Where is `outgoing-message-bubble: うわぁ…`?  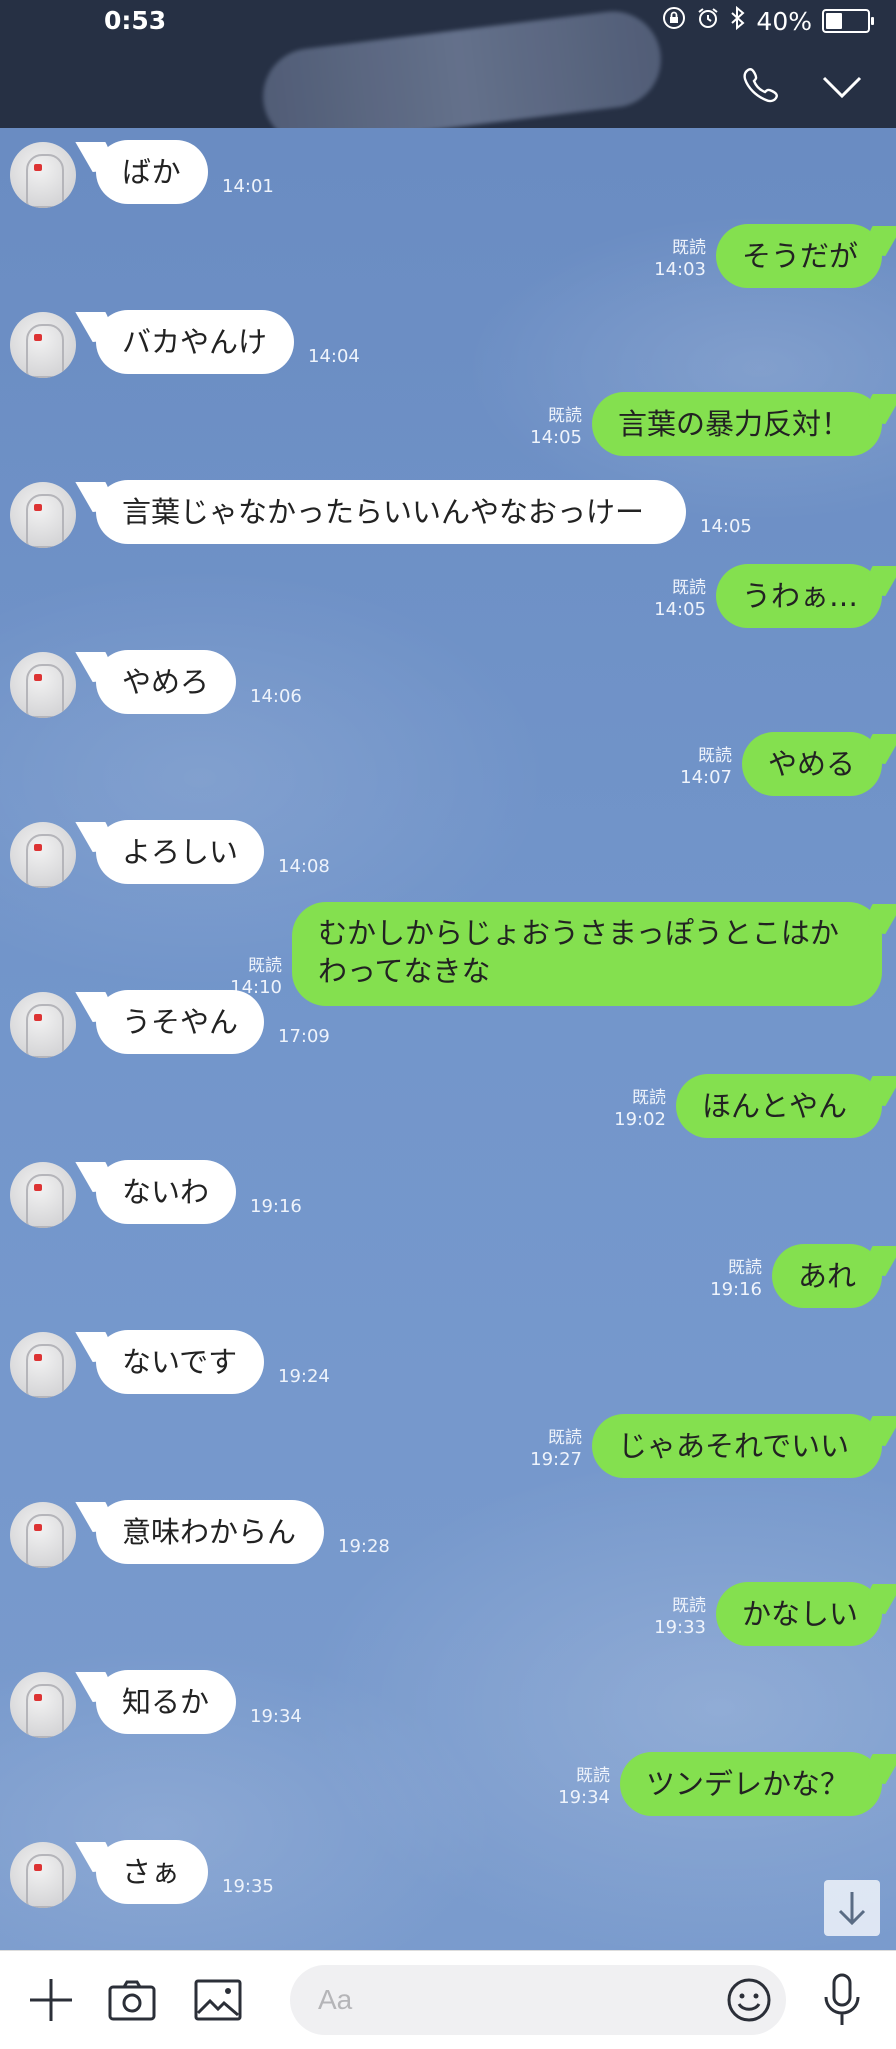
outgoing-message-bubble: うわぁ… is located at coordinates (799, 596).